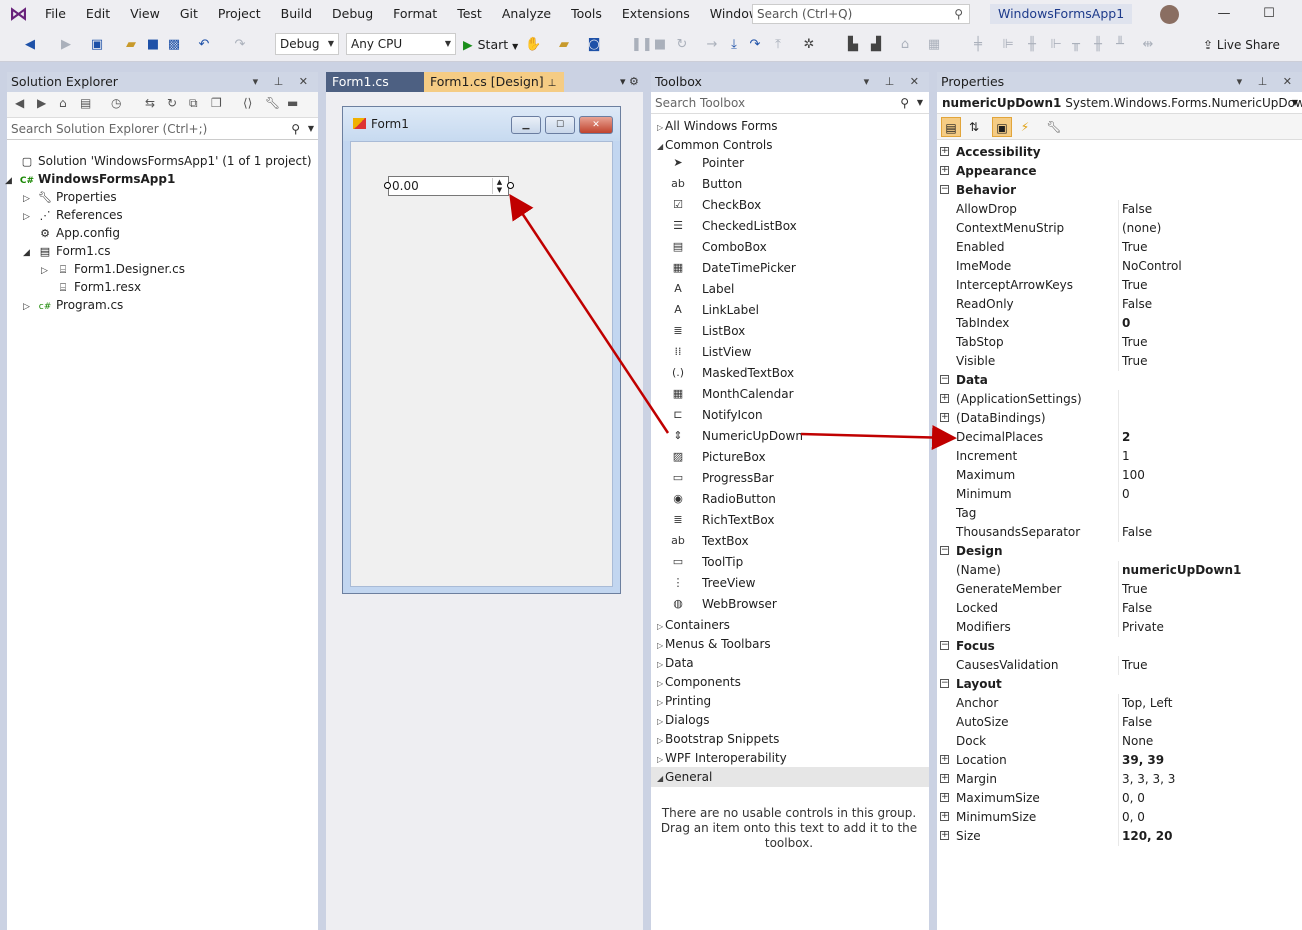 The image size is (1302, 930). Describe the element at coordinates (790, 331) in the screenshot. I see `toolbox-item: ≣ ListBox` at that location.